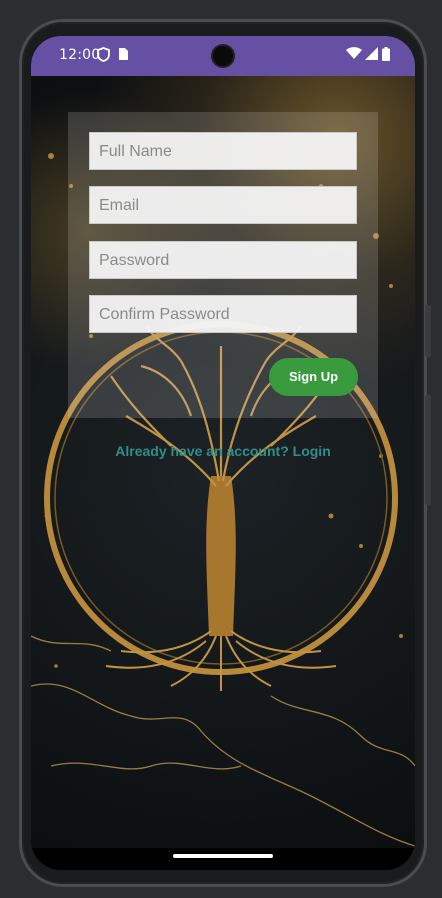 The width and height of the screenshot is (442, 898). Describe the element at coordinates (386, 56) in the screenshot. I see `battery-icon` at that location.